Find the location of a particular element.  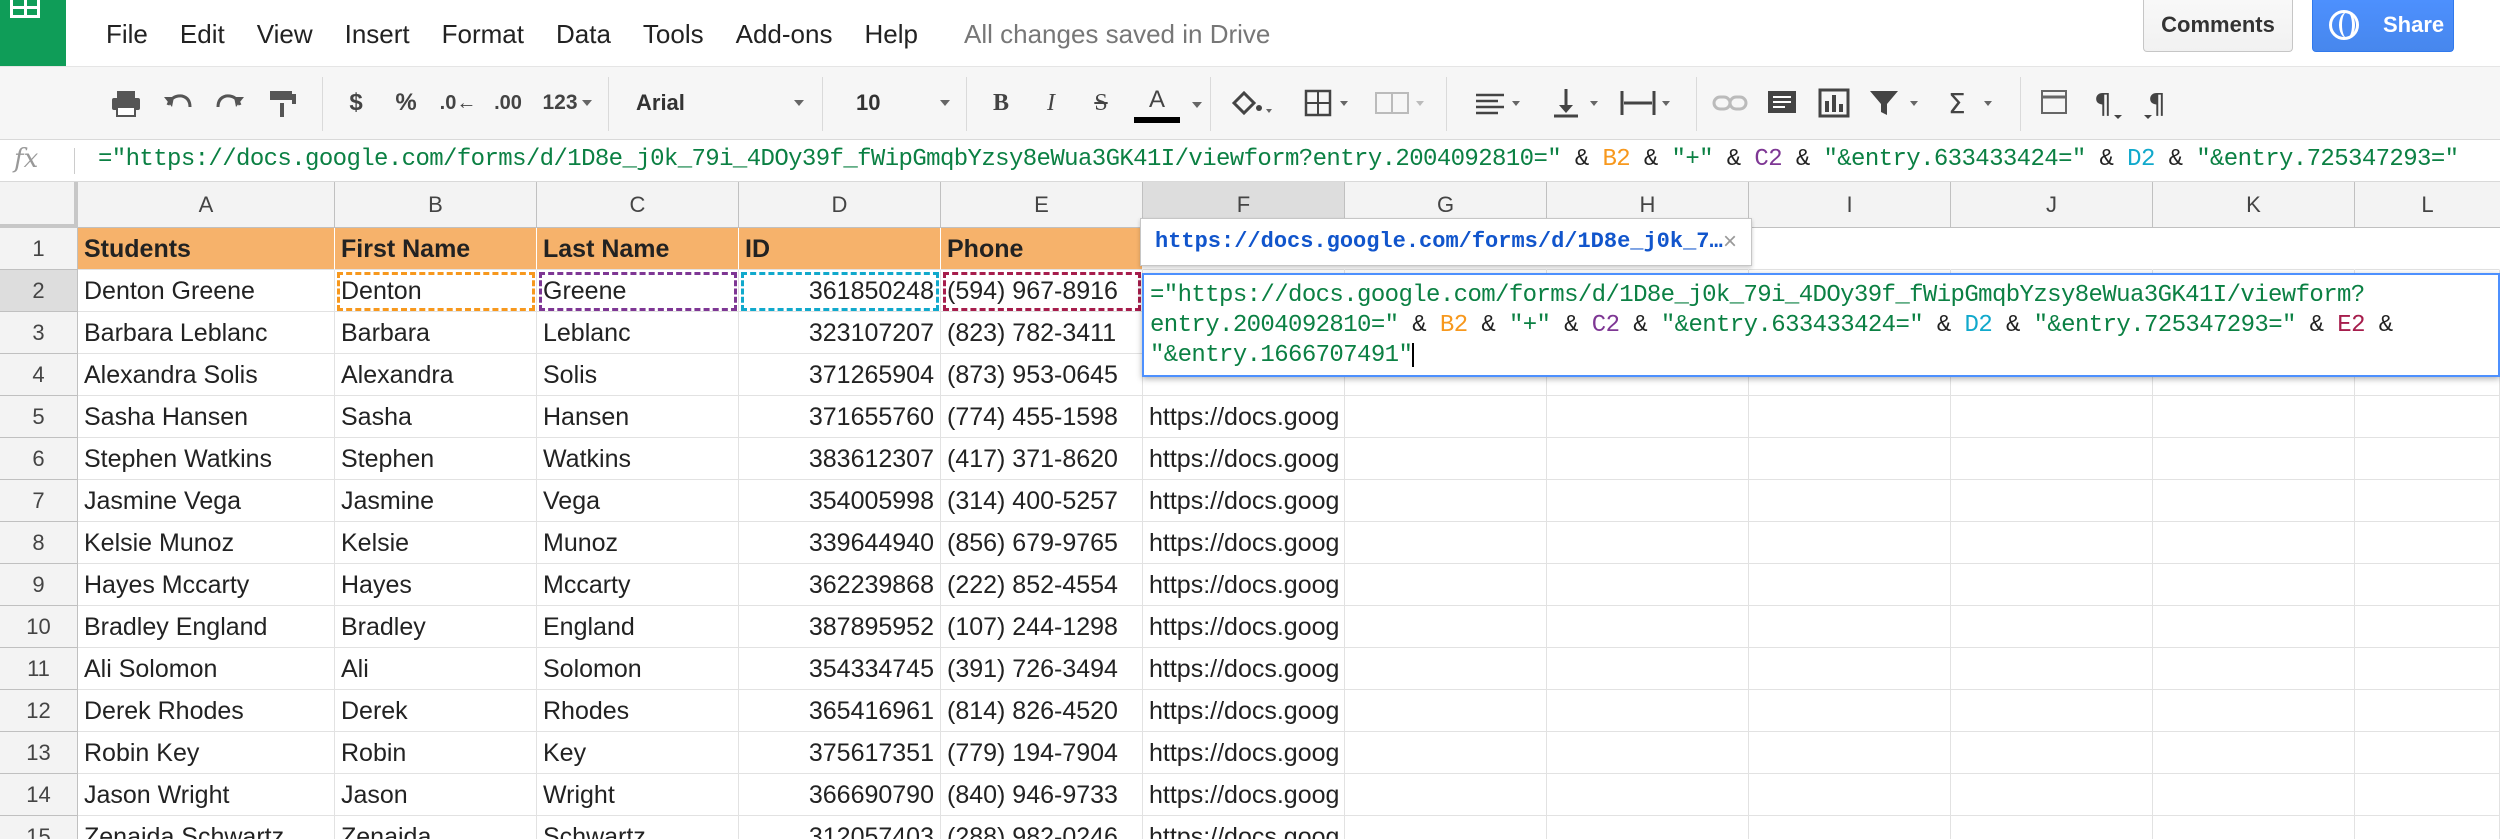

link-icon is located at coordinates (1730, 103).